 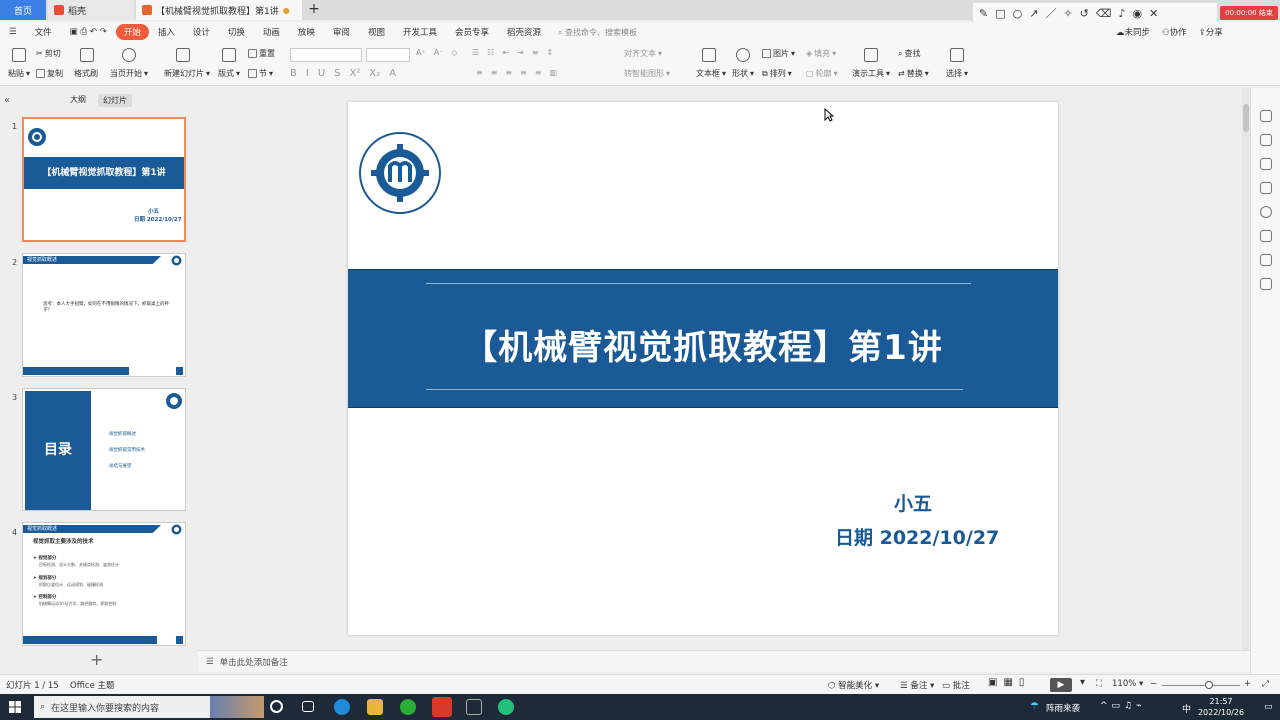 I want to click on font-size-select, so click(x=388, y=55).